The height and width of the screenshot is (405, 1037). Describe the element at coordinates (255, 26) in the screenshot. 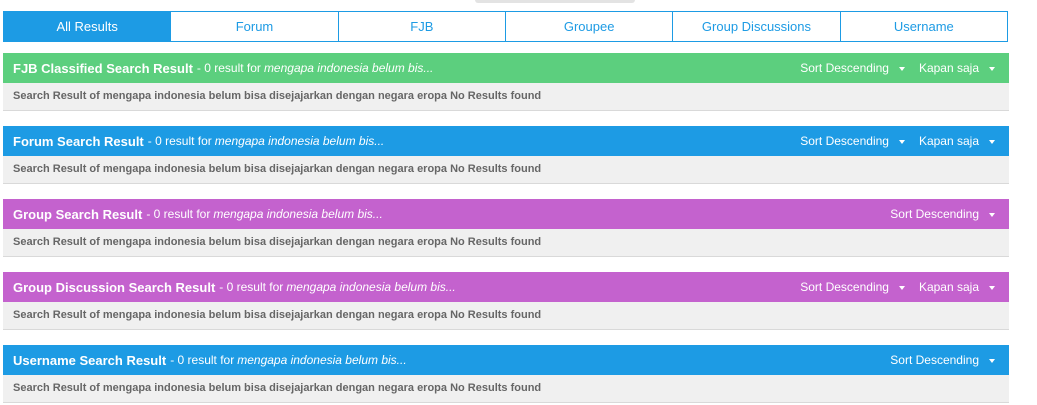

I see `tab-forum: Forum` at that location.